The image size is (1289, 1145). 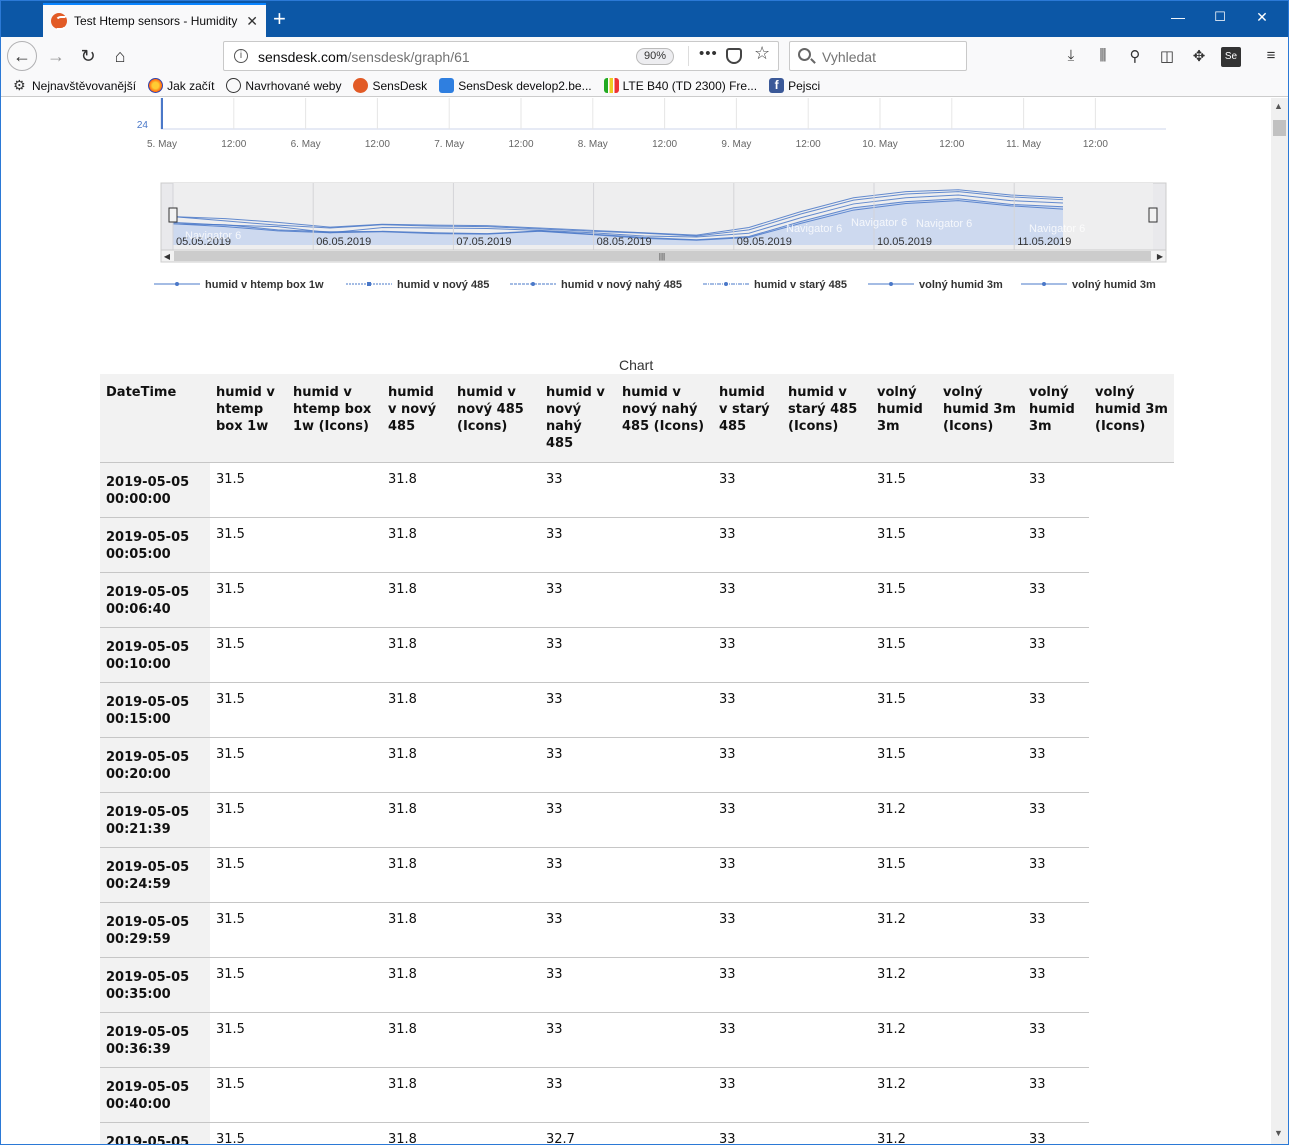 What do you see at coordinates (1278, 106) in the screenshot?
I see `scroll-up-icon: ▲` at bounding box center [1278, 106].